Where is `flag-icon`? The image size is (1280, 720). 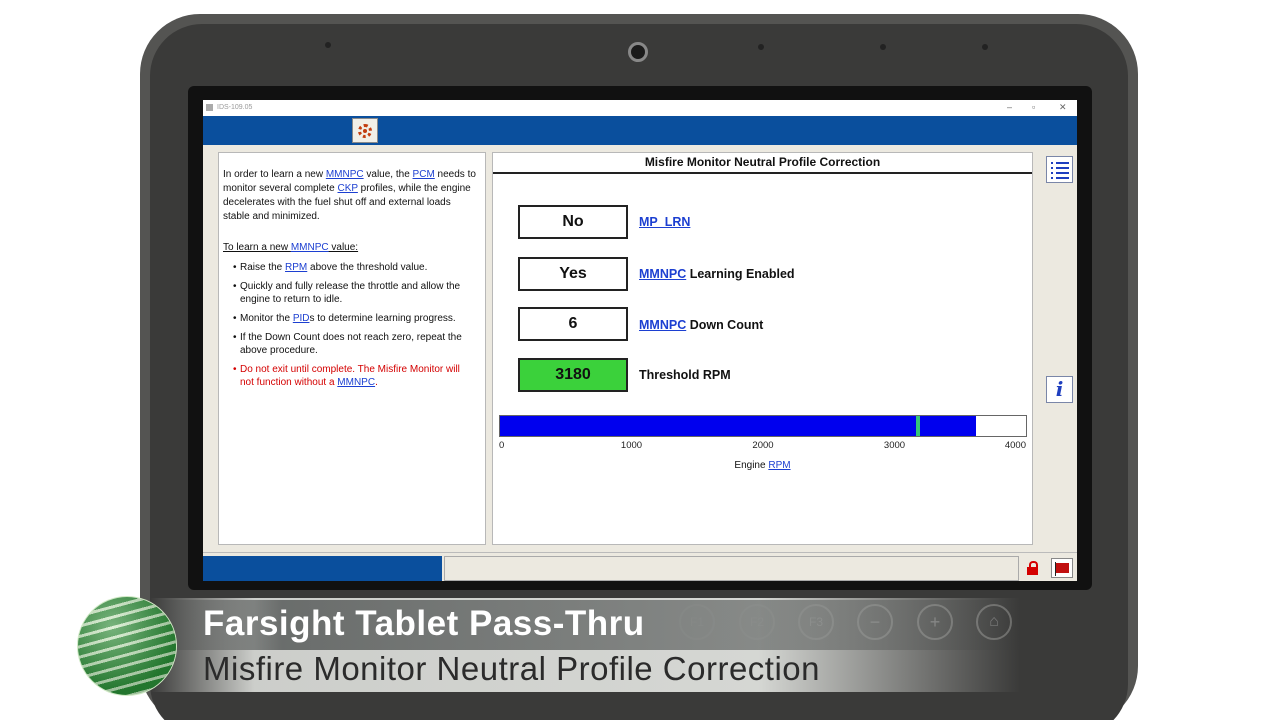
flag-icon is located at coordinates (1062, 568).